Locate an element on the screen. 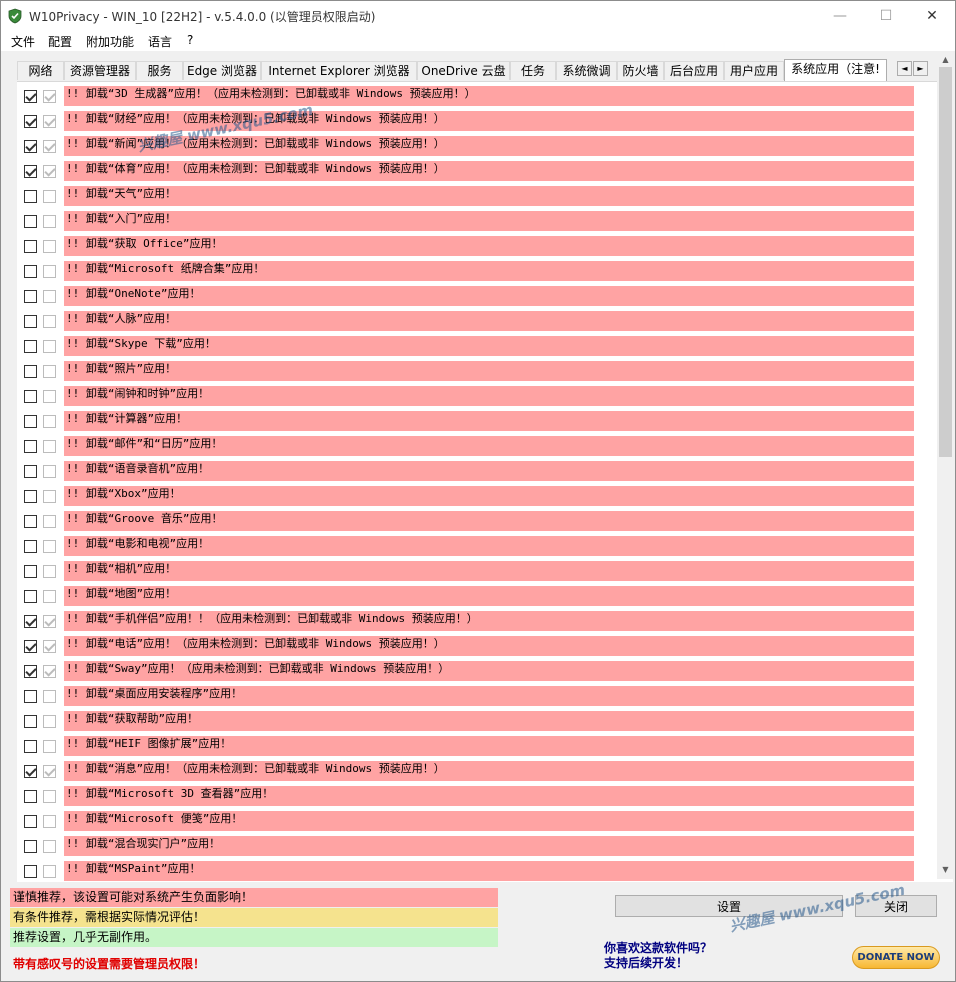 The image size is (956, 982). setting-row: !! 卸载“电话”应用！（应用未检测到：已卸载或非 Windows 预装应用！） is located at coordinates (477, 646).